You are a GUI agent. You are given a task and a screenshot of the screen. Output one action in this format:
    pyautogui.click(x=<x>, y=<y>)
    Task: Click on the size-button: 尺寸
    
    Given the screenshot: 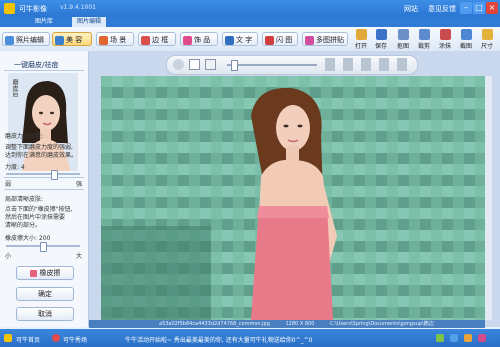 What is the action you would take?
    pyautogui.click(x=487, y=39)
    